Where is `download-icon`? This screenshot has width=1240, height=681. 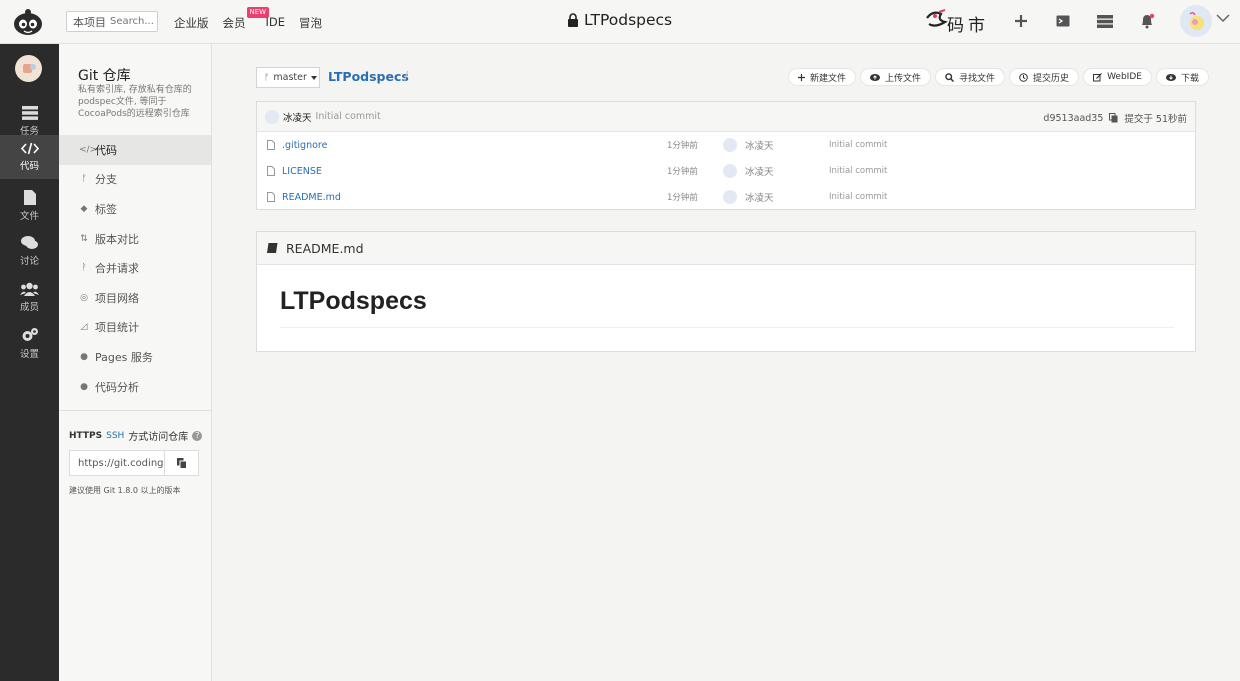 download-icon is located at coordinates (1170, 77).